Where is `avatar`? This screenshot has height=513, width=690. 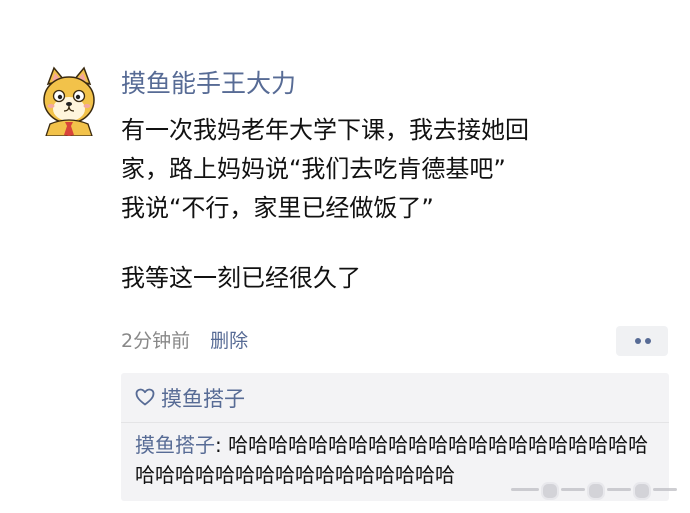 avatar is located at coordinates (69, 101).